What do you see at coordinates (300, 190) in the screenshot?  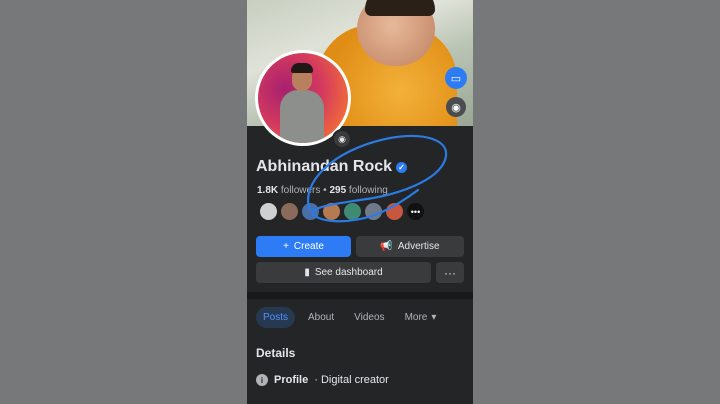 I see `followers-label: followers` at bounding box center [300, 190].